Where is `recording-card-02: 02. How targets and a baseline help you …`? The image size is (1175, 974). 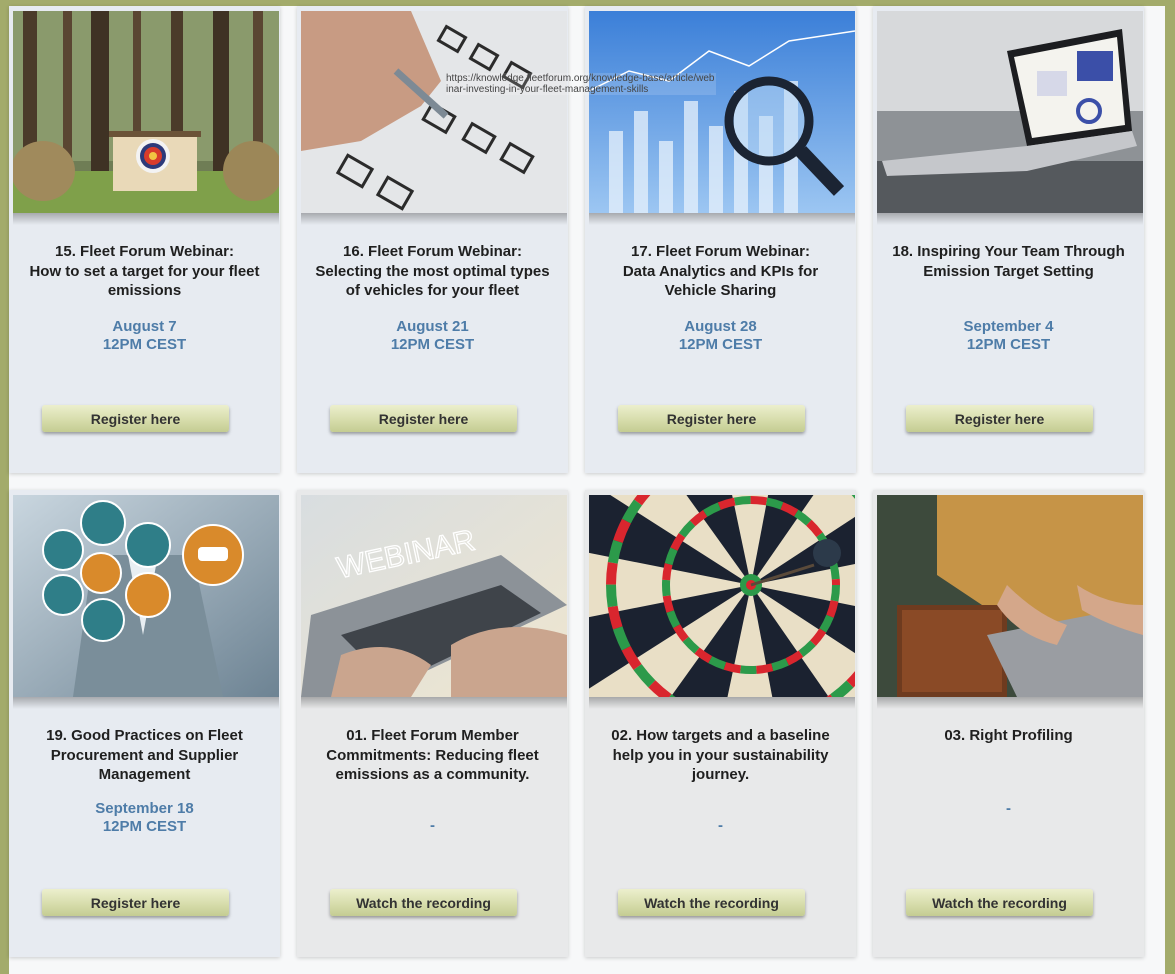 recording-card-02: 02. How targets and a baseline help you … is located at coordinates (720, 723).